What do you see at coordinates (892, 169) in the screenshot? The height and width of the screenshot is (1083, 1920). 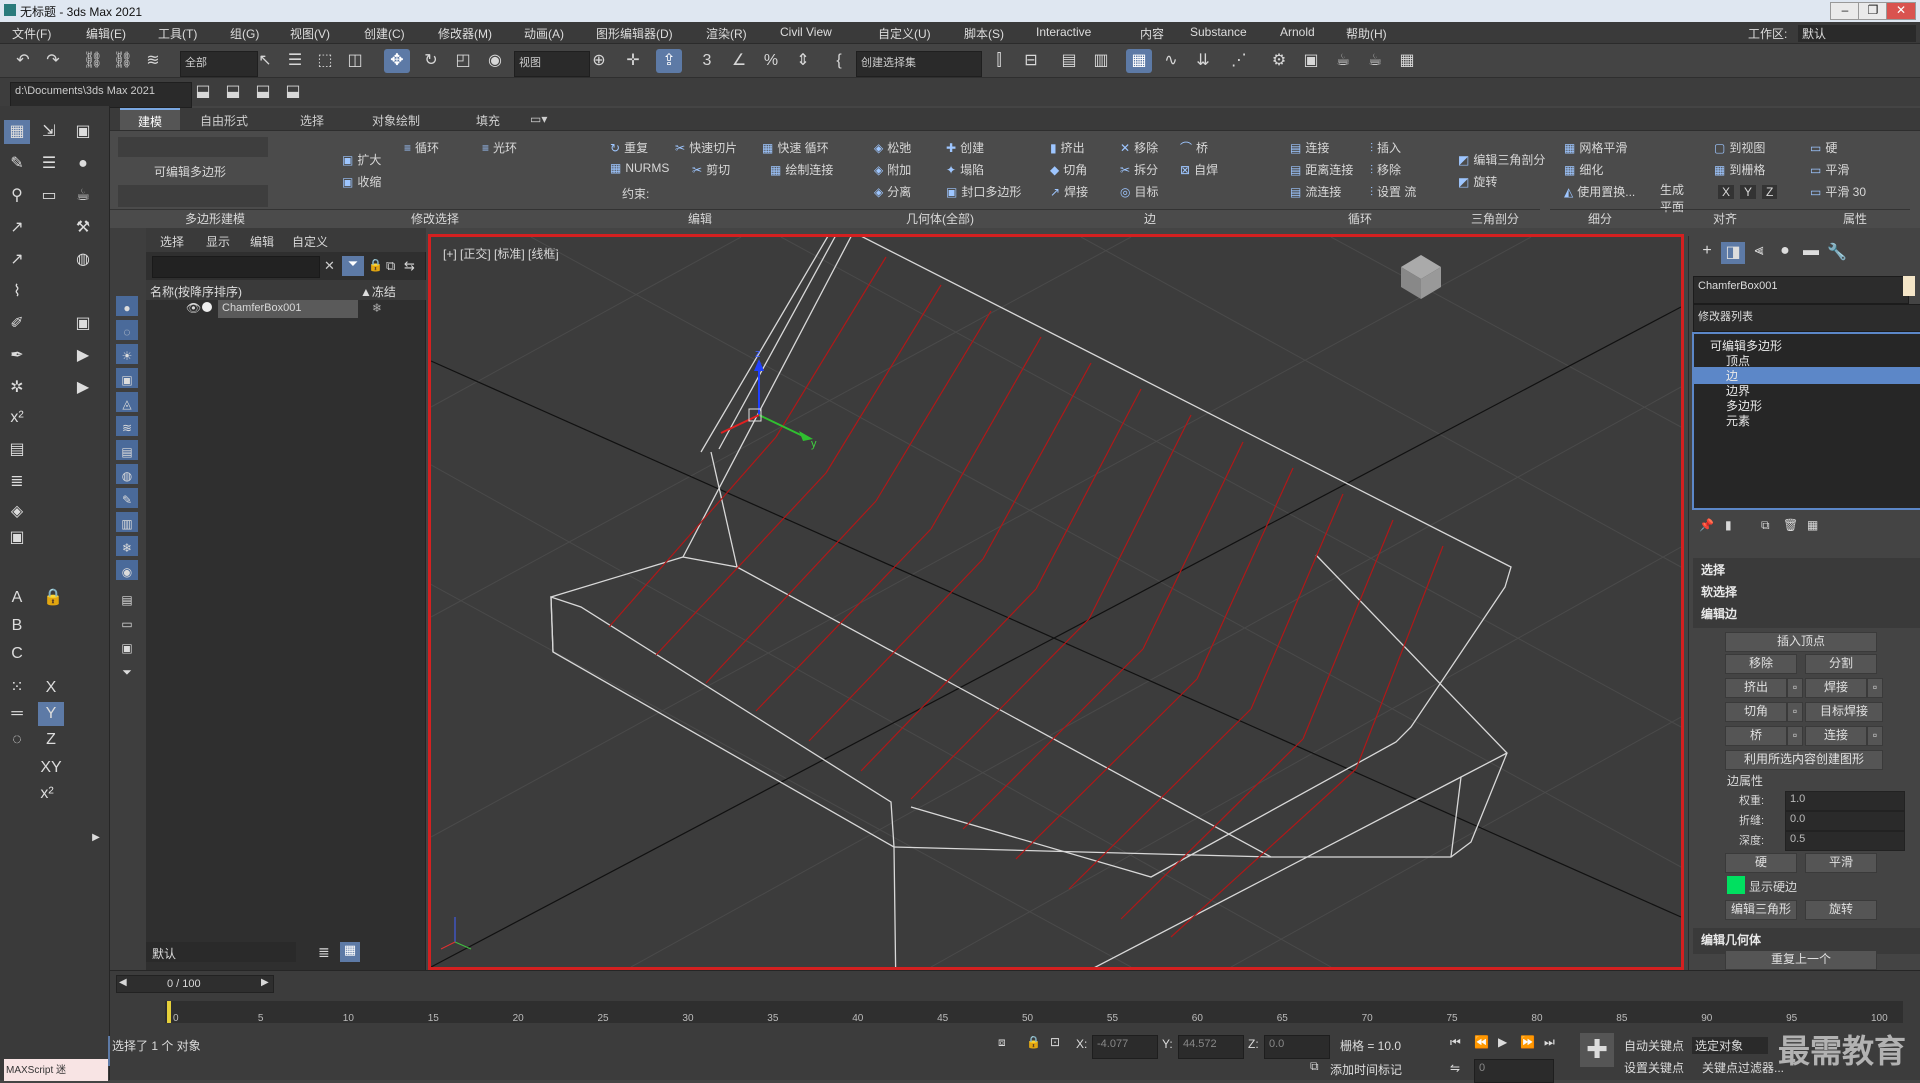 I see `attach-button: ◈ 附加` at bounding box center [892, 169].